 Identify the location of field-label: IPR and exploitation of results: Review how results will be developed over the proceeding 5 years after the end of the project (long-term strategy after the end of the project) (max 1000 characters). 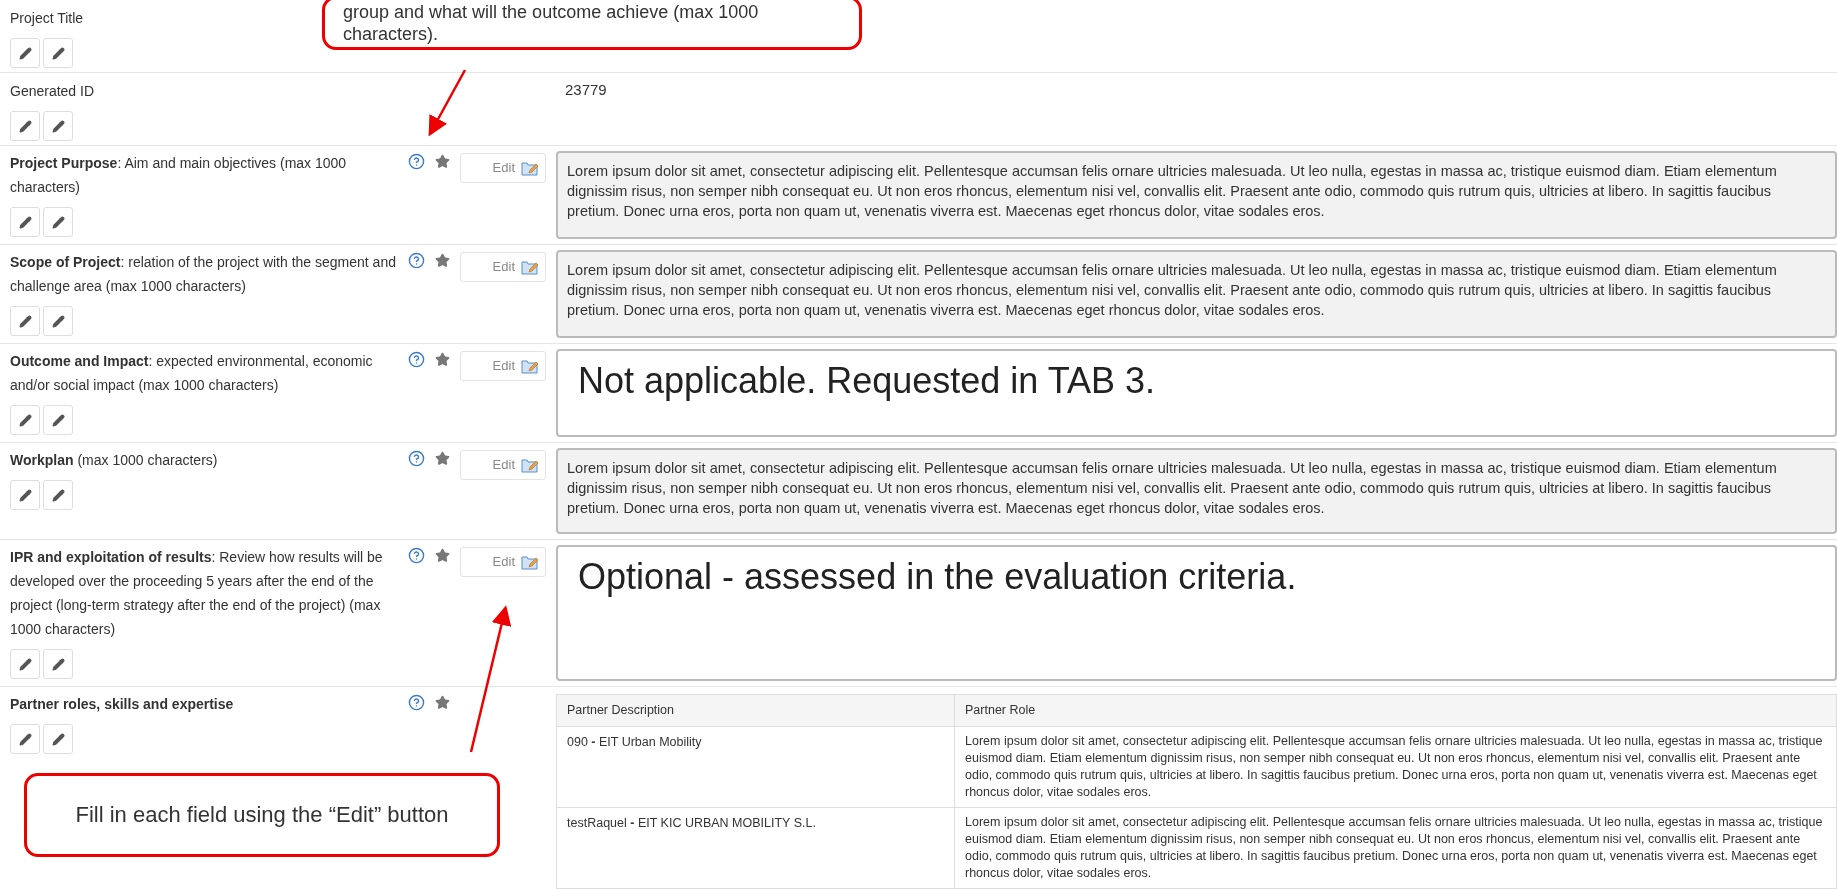
(196, 593).